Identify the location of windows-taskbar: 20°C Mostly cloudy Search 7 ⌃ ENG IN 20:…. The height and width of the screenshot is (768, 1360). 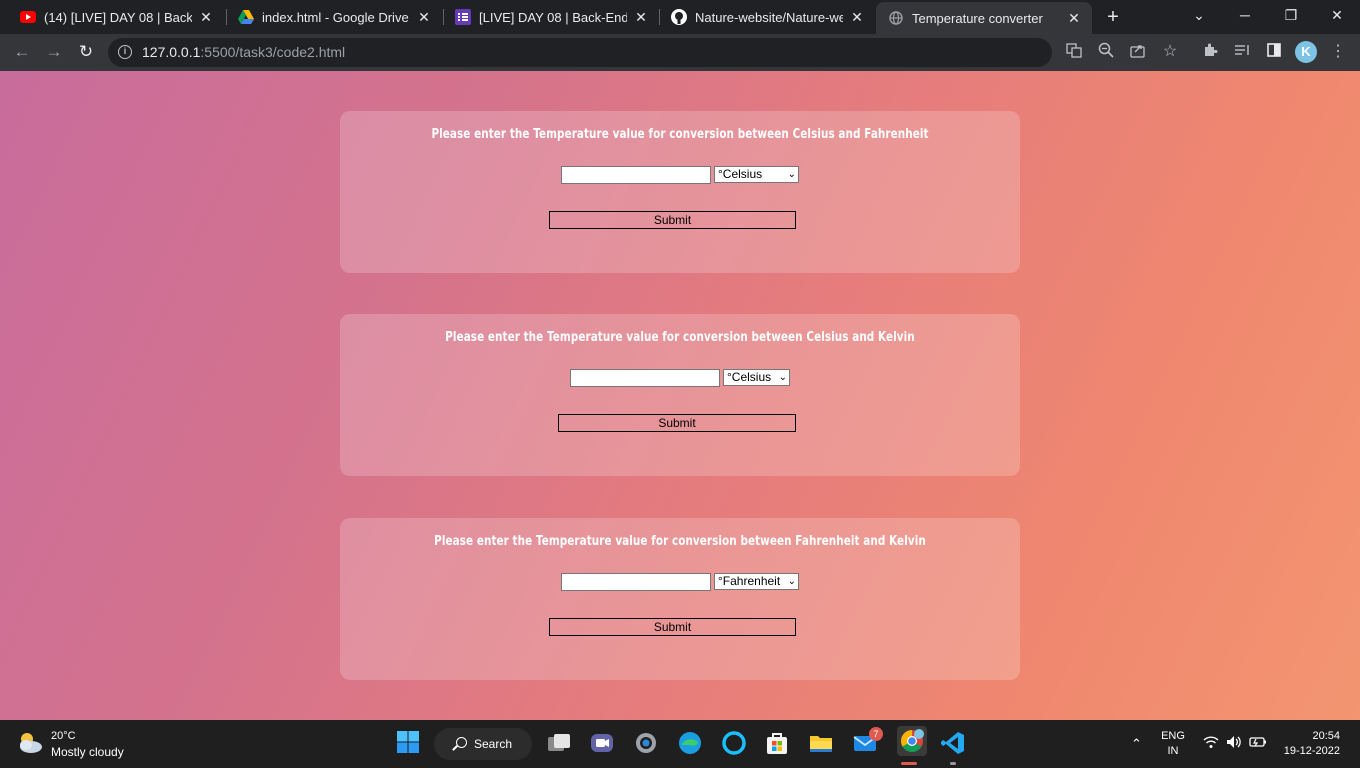
(680, 744).